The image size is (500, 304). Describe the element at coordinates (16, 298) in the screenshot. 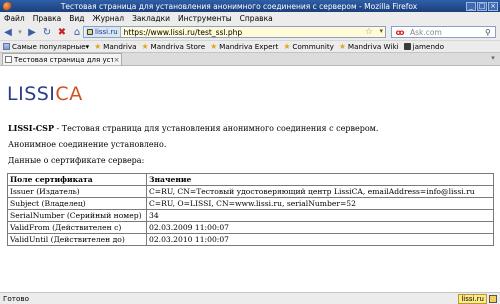

I see `status-text: Готово` at that location.